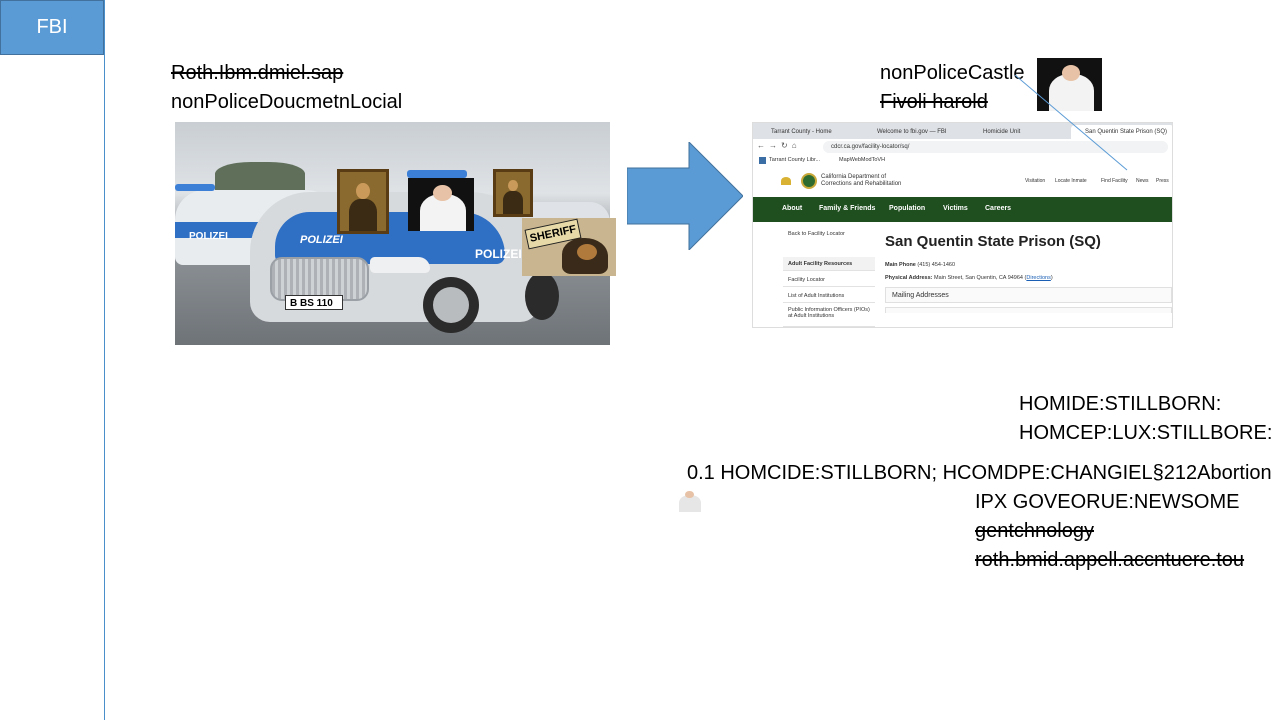 This screenshot has width=1280, height=720. I want to click on nav-about: About, so click(792, 208).